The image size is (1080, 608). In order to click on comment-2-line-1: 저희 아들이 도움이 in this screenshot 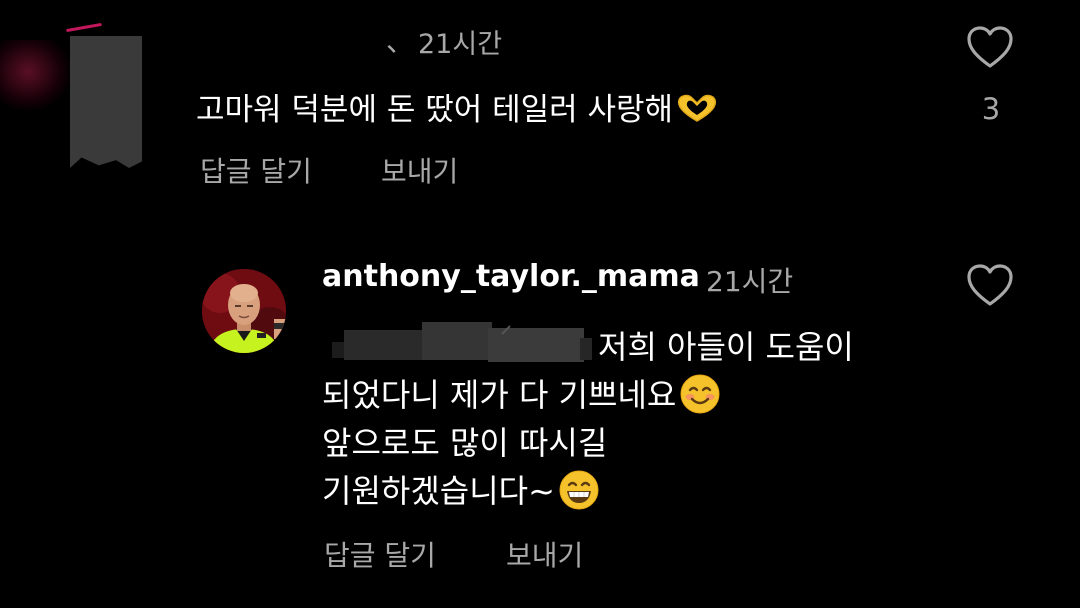, I will do `click(726, 345)`.